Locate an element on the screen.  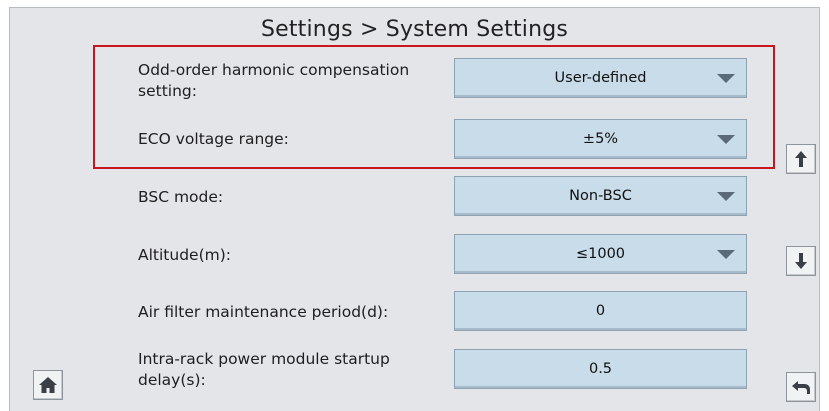
altitude-label: Altitude(m): is located at coordinates (184, 255).